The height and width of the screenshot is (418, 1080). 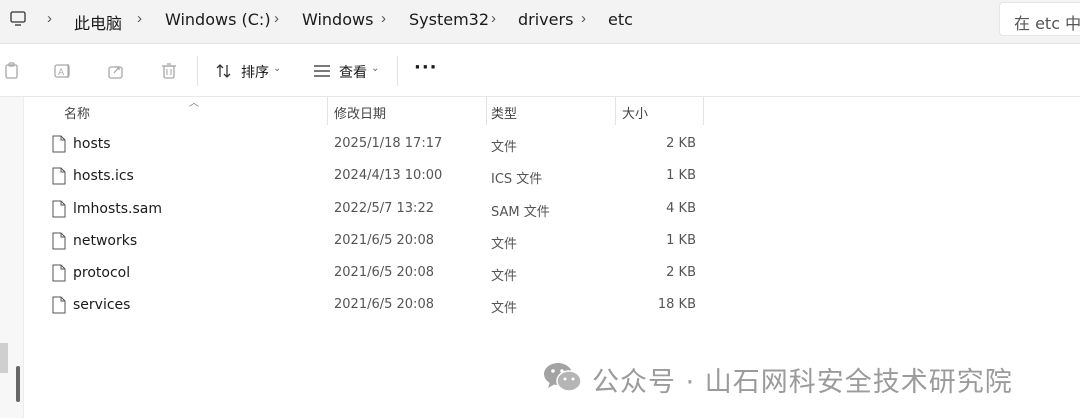 I want to click on file-row: networks 2021/6/5 20:08 文件 1 KB, so click(x=374, y=242).